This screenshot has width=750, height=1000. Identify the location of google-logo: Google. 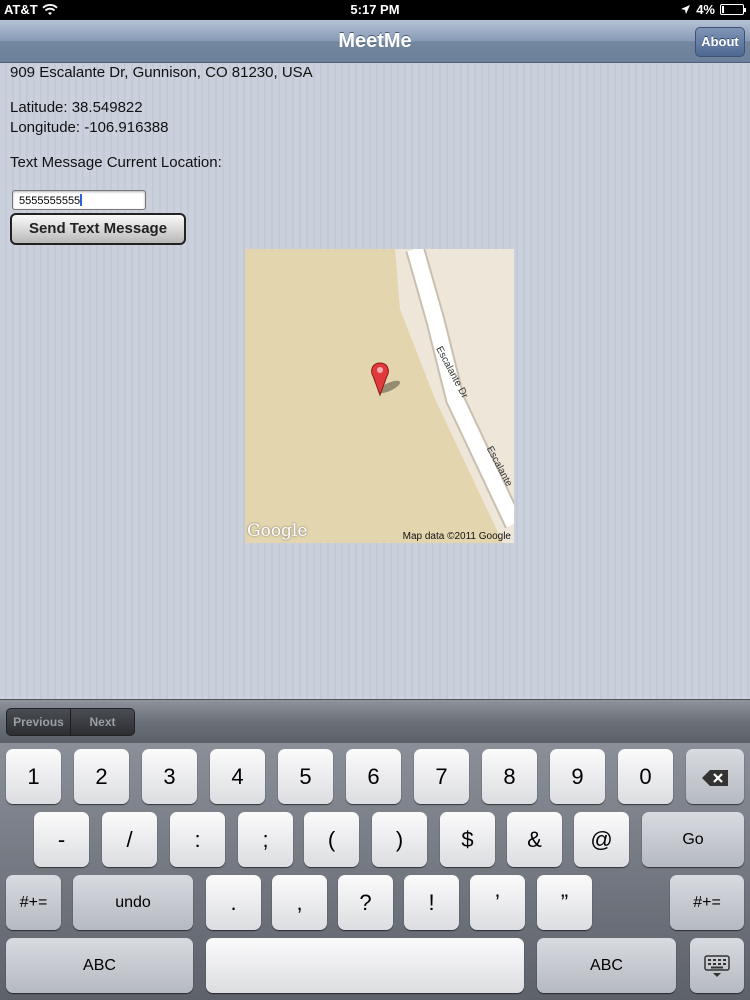
(277, 531).